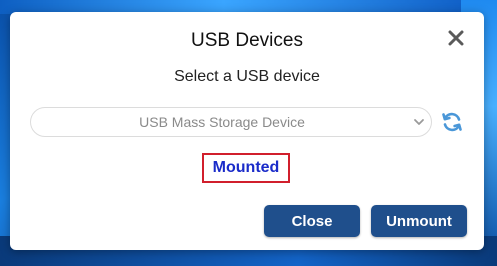 The width and height of the screenshot is (497, 266). What do you see at coordinates (246, 168) in the screenshot?
I see `mount-status-label: Mounted` at bounding box center [246, 168].